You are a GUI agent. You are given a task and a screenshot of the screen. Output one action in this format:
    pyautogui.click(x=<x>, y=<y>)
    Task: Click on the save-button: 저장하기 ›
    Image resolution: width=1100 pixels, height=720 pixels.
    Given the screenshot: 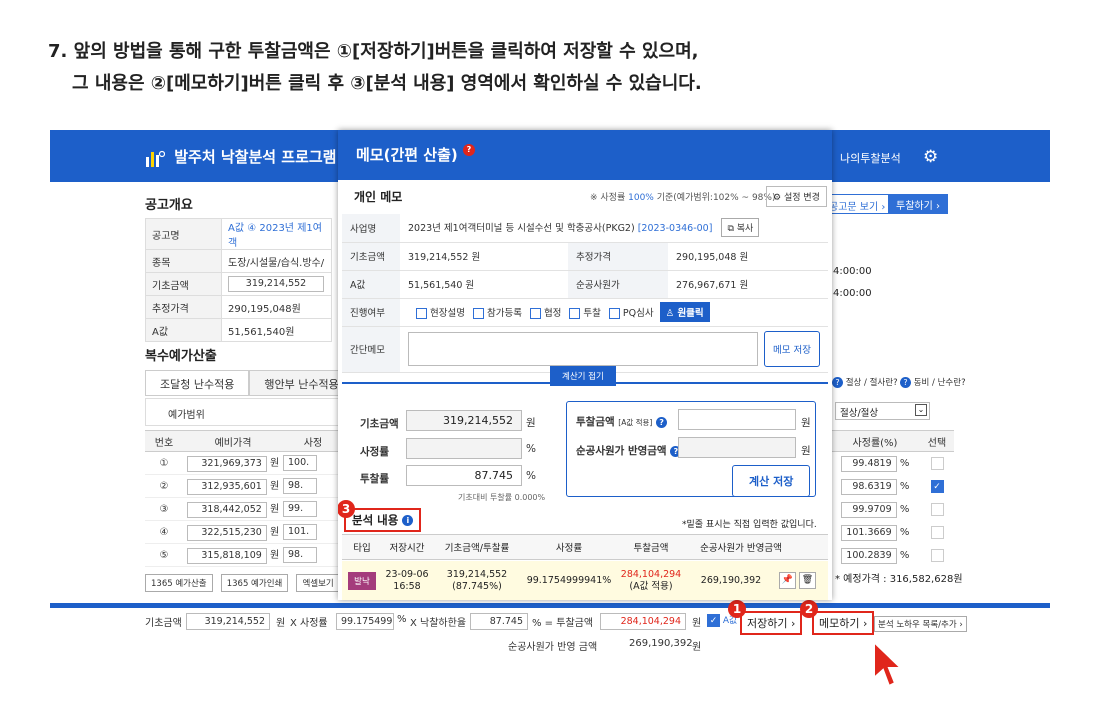 What is the action you would take?
    pyautogui.click(x=771, y=623)
    